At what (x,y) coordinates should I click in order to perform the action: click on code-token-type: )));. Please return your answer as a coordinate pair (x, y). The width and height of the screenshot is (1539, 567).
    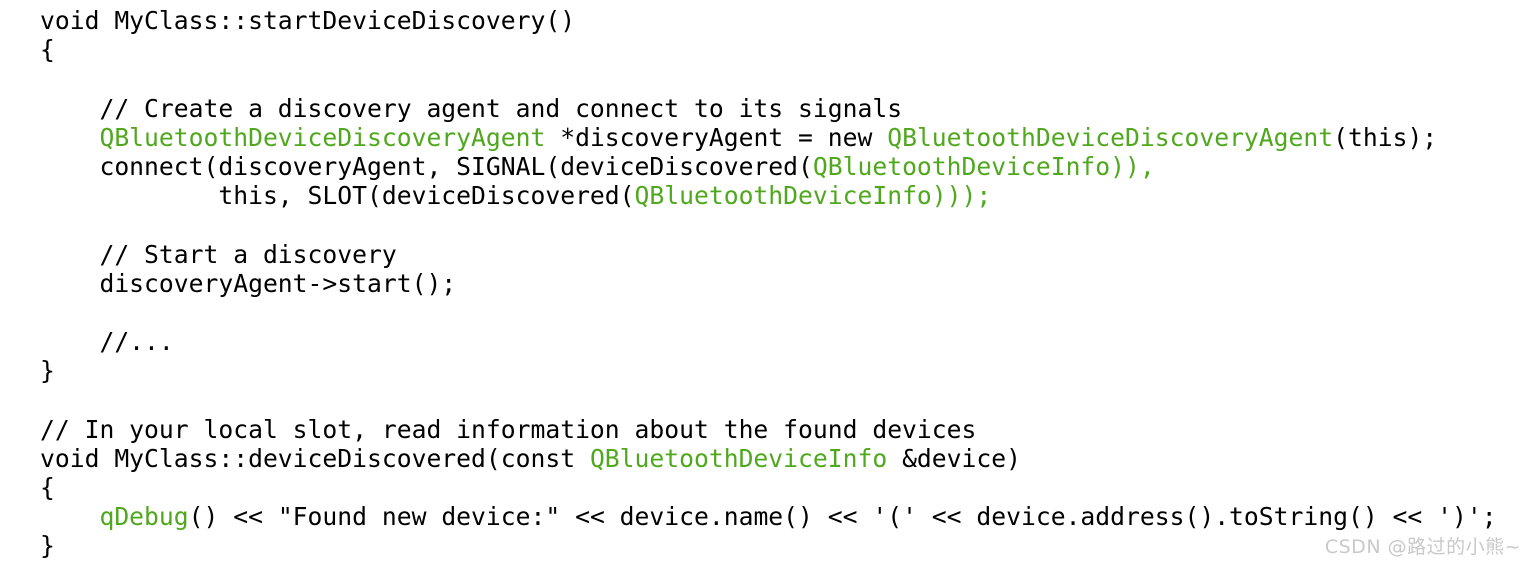
    Looking at the image, I should click on (961, 196).